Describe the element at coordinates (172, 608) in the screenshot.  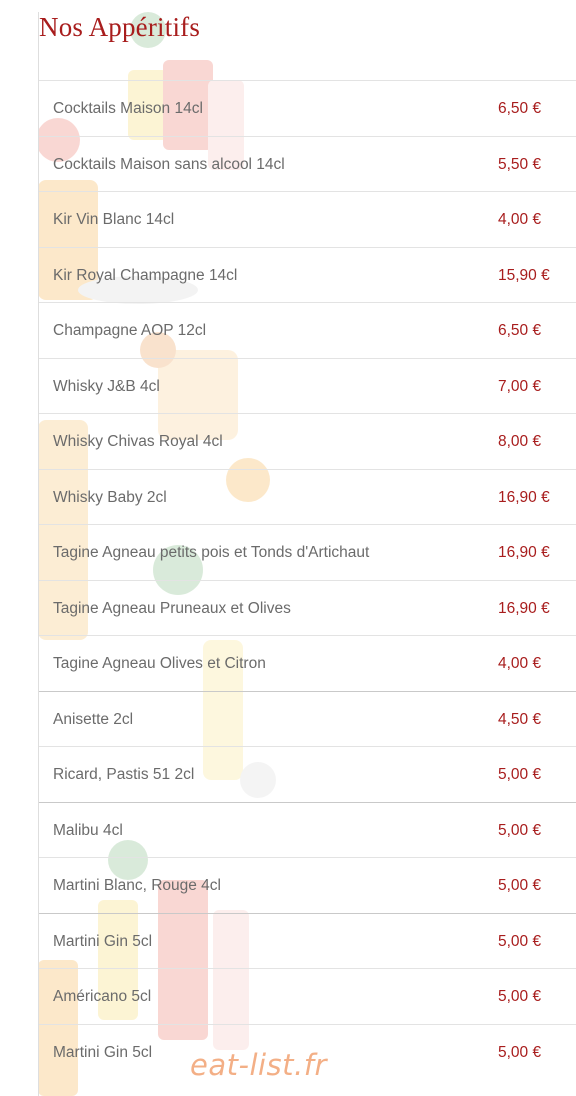
I see `menu-item-name: Tagine Agneau Pruneaux et Olives` at that location.